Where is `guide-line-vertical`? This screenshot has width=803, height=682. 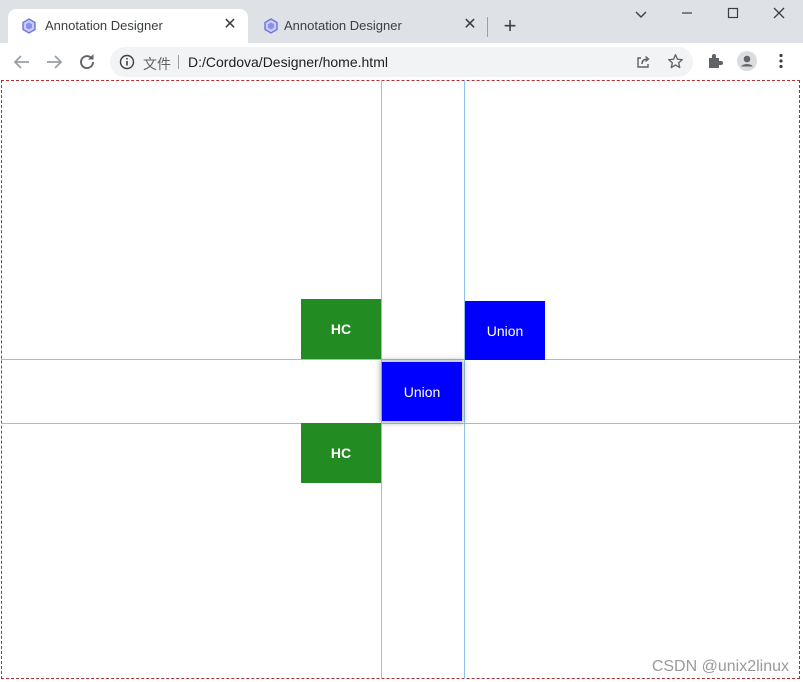 guide-line-vertical is located at coordinates (464, 379).